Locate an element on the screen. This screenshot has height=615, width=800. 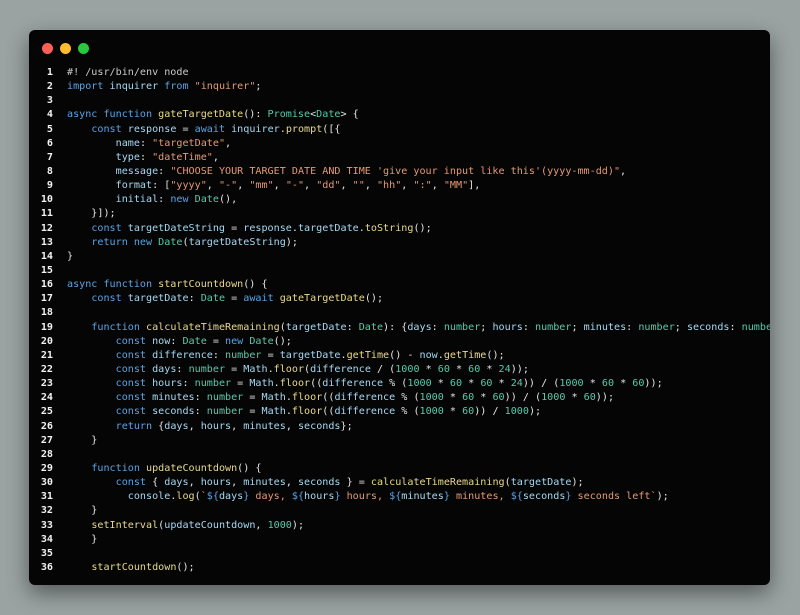
maximize-dot-icon is located at coordinates (83, 48).